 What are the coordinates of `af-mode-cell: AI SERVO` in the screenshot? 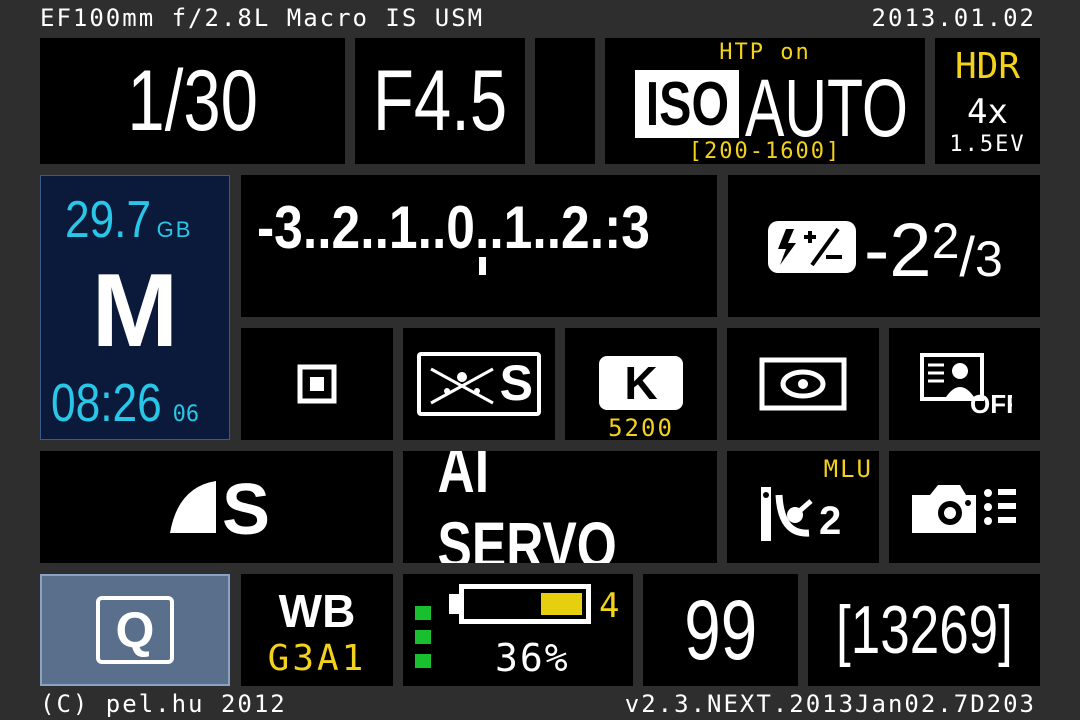 It's located at (560, 507).